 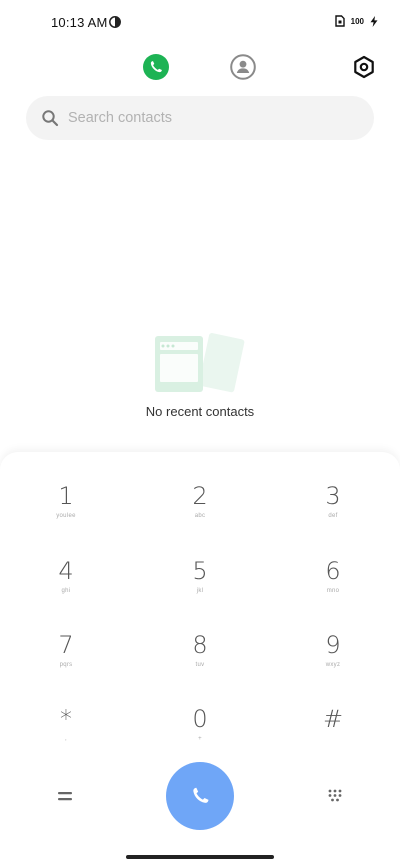 What do you see at coordinates (200, 735) in the screenshot?
I see `dial-key-0: 0 +` at bounding box center [200, 735].